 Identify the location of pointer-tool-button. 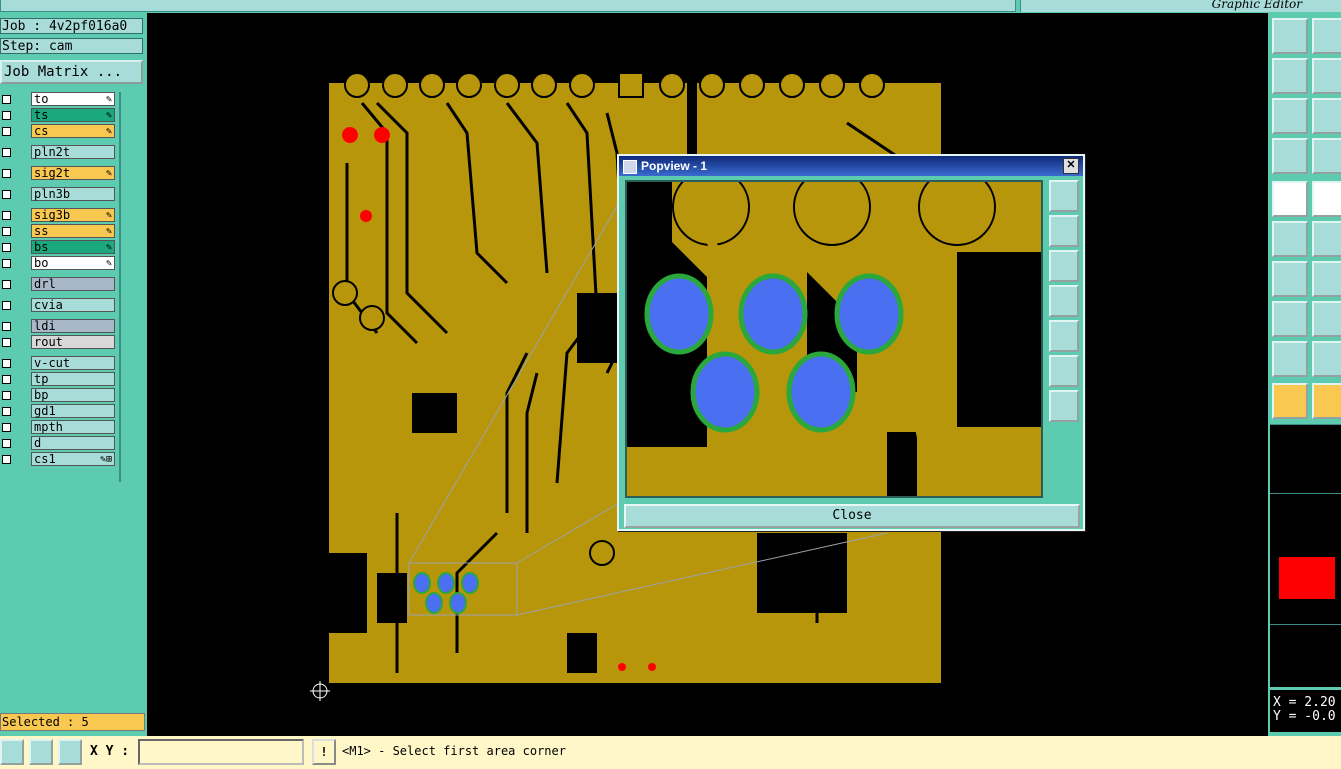
(1290, 401).